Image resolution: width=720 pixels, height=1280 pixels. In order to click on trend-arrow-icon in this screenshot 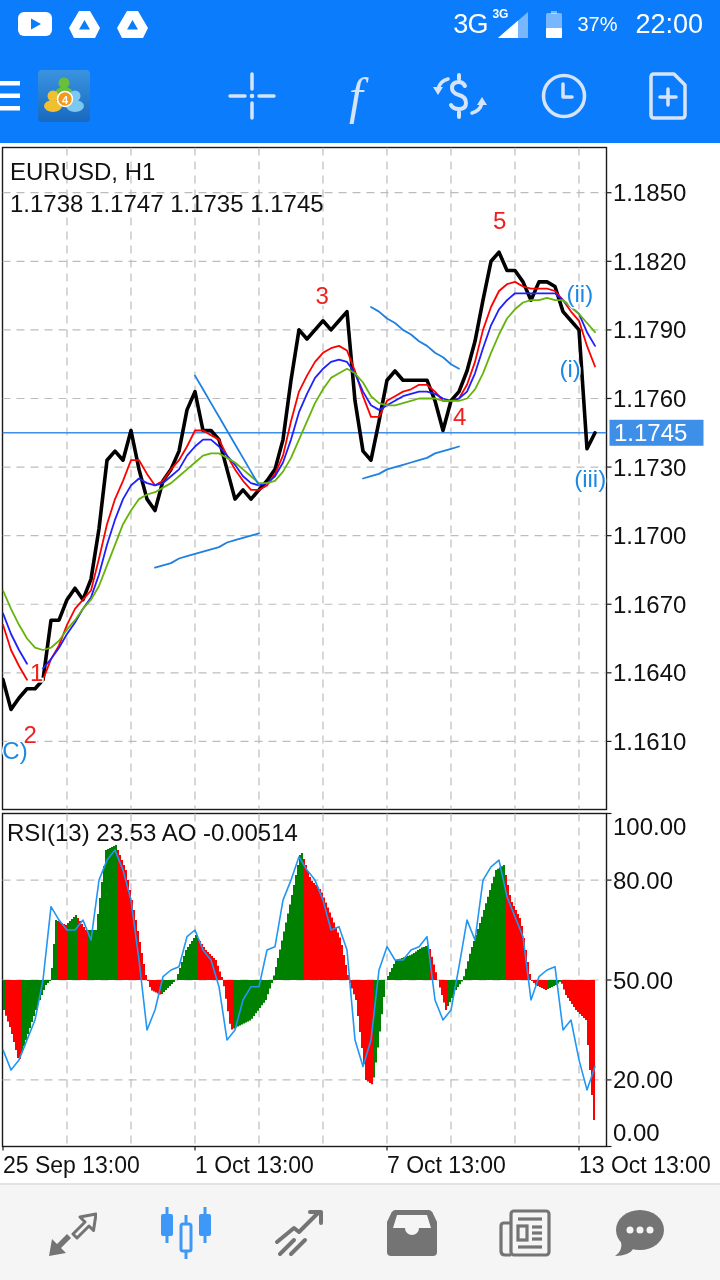, I will do `click(298, 1232)`.